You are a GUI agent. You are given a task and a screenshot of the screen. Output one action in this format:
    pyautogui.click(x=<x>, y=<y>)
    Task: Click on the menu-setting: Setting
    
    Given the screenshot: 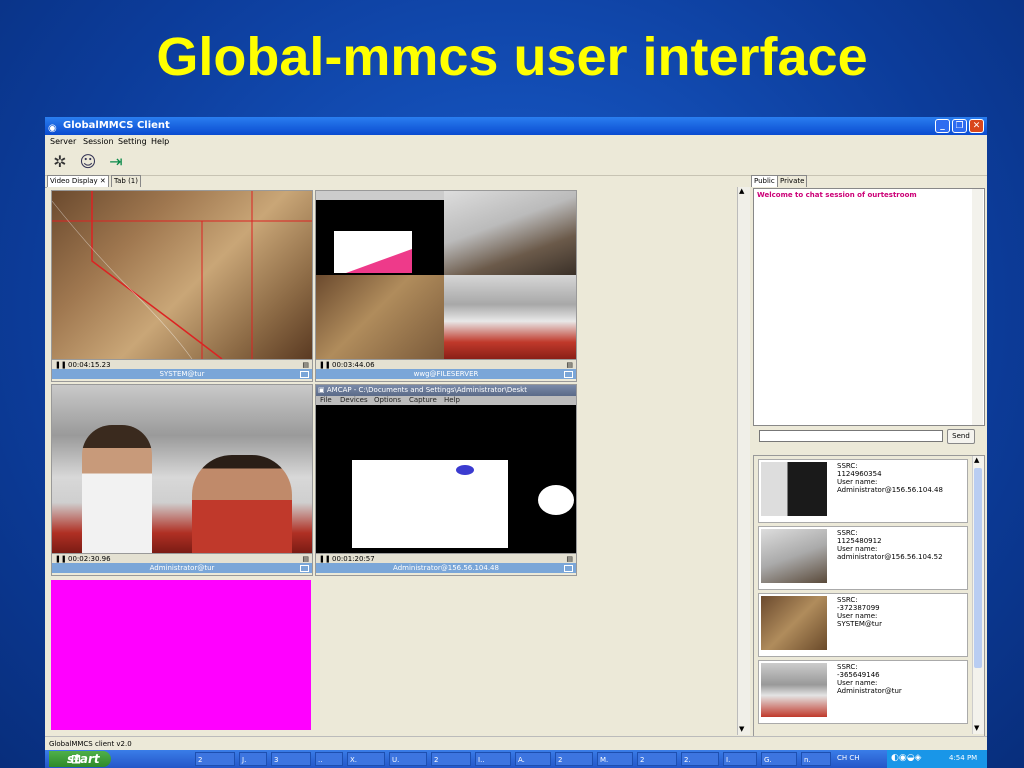 What is the action you would take?
    pyautogui.click(x=132, y=141)
    